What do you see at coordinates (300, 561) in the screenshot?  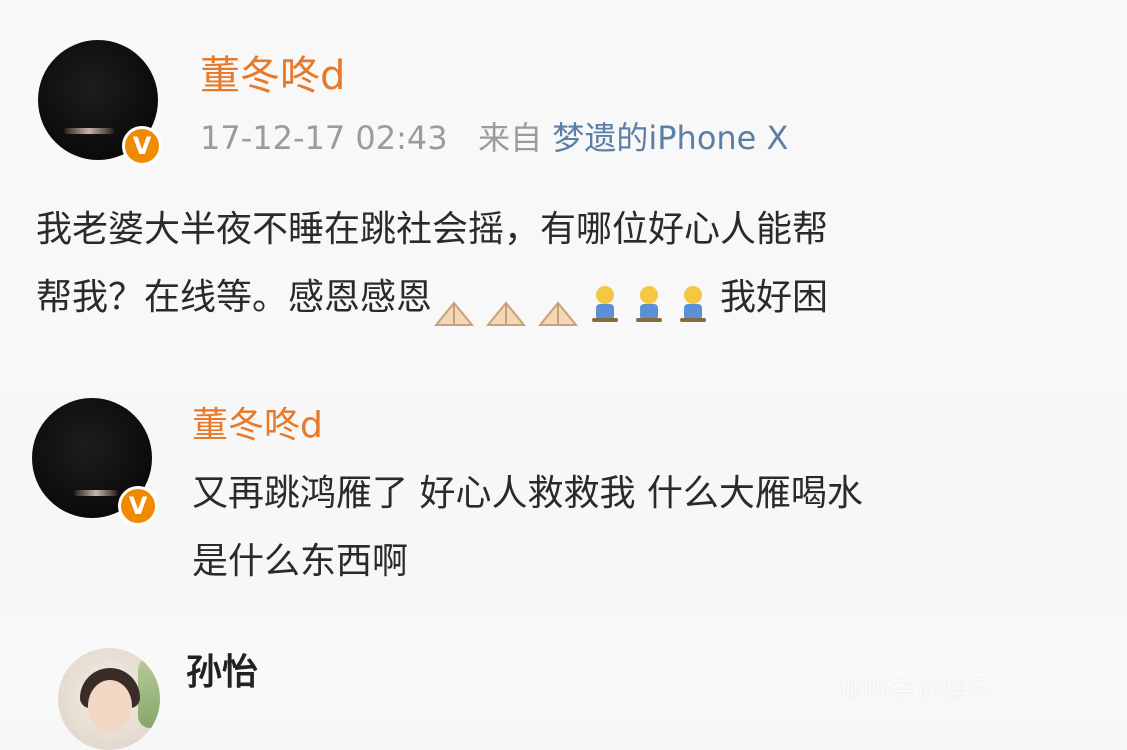 I see `reply-text-line-2: 是什么东西啊` at bounding box center [300, 561].